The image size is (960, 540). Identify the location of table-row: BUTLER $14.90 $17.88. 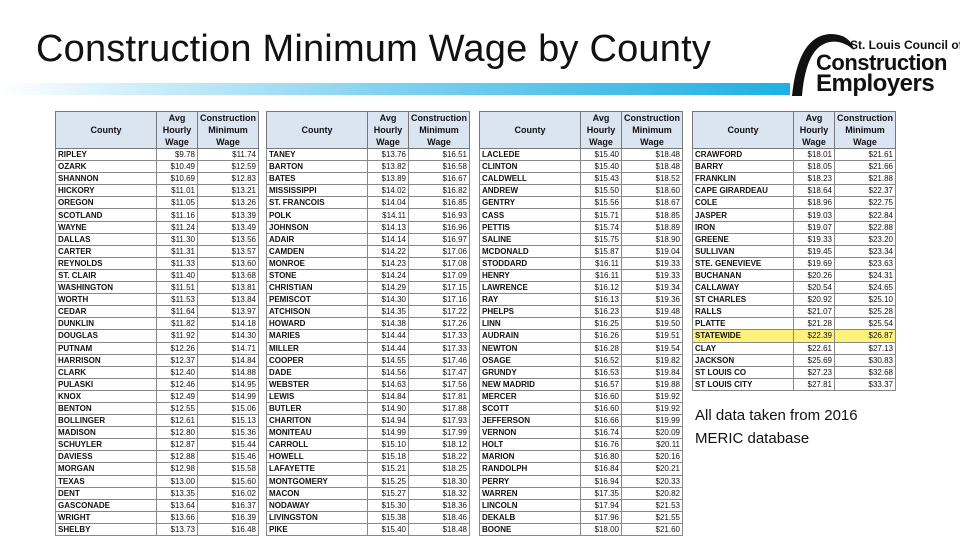
(368, 408).